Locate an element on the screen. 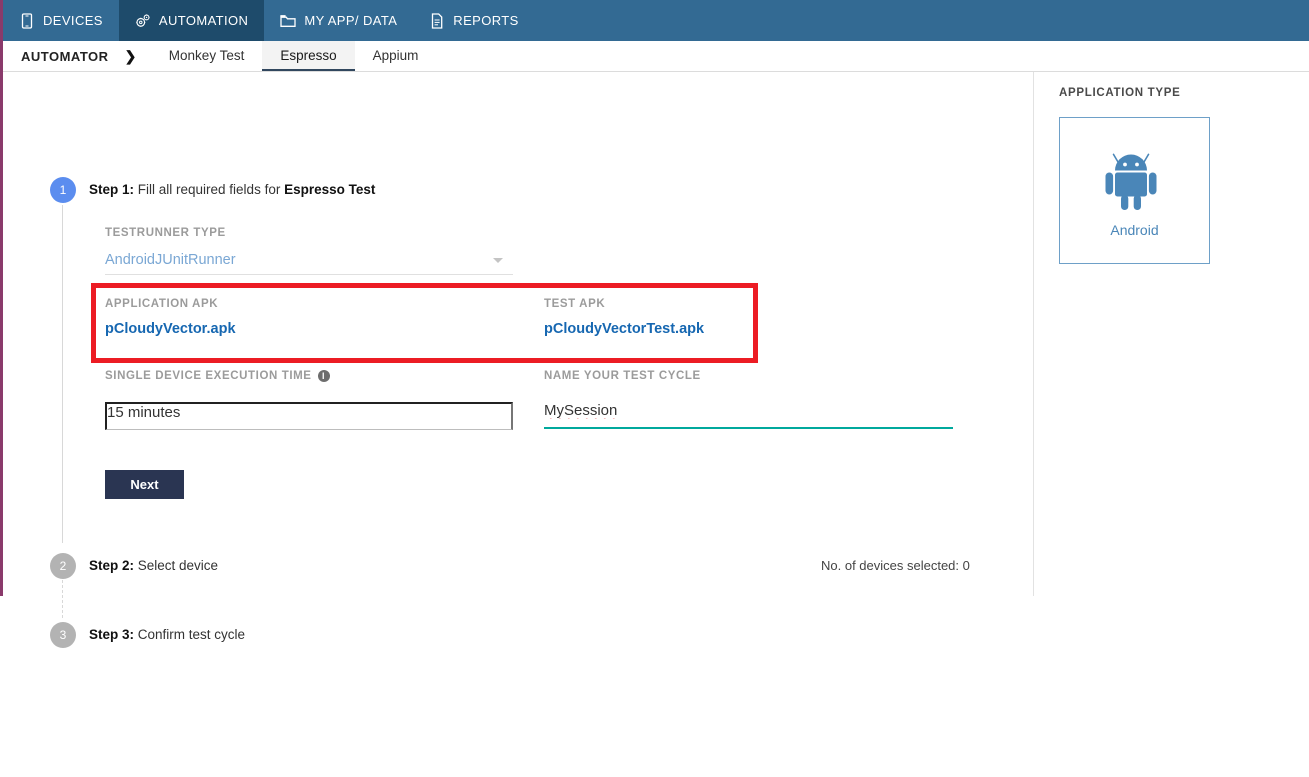  tab-appium: Appium is located at coordinates (396, 56).